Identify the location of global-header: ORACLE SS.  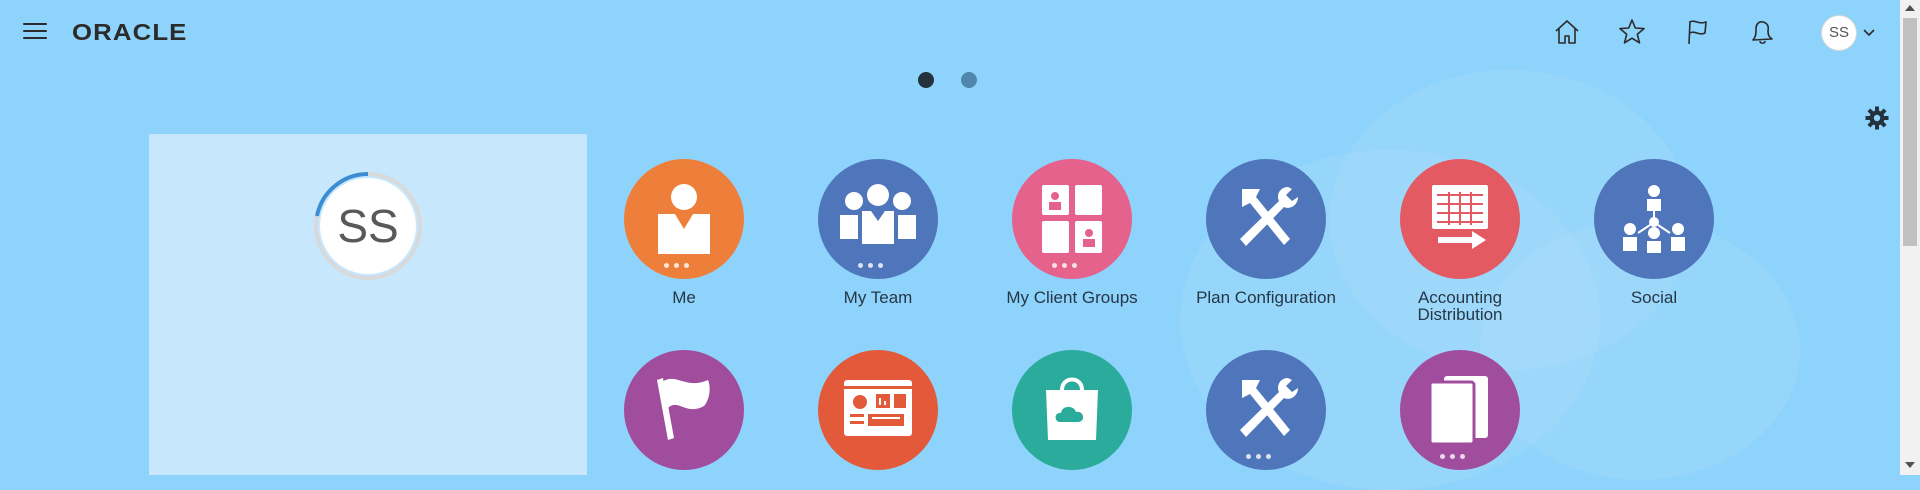
(950, 32).